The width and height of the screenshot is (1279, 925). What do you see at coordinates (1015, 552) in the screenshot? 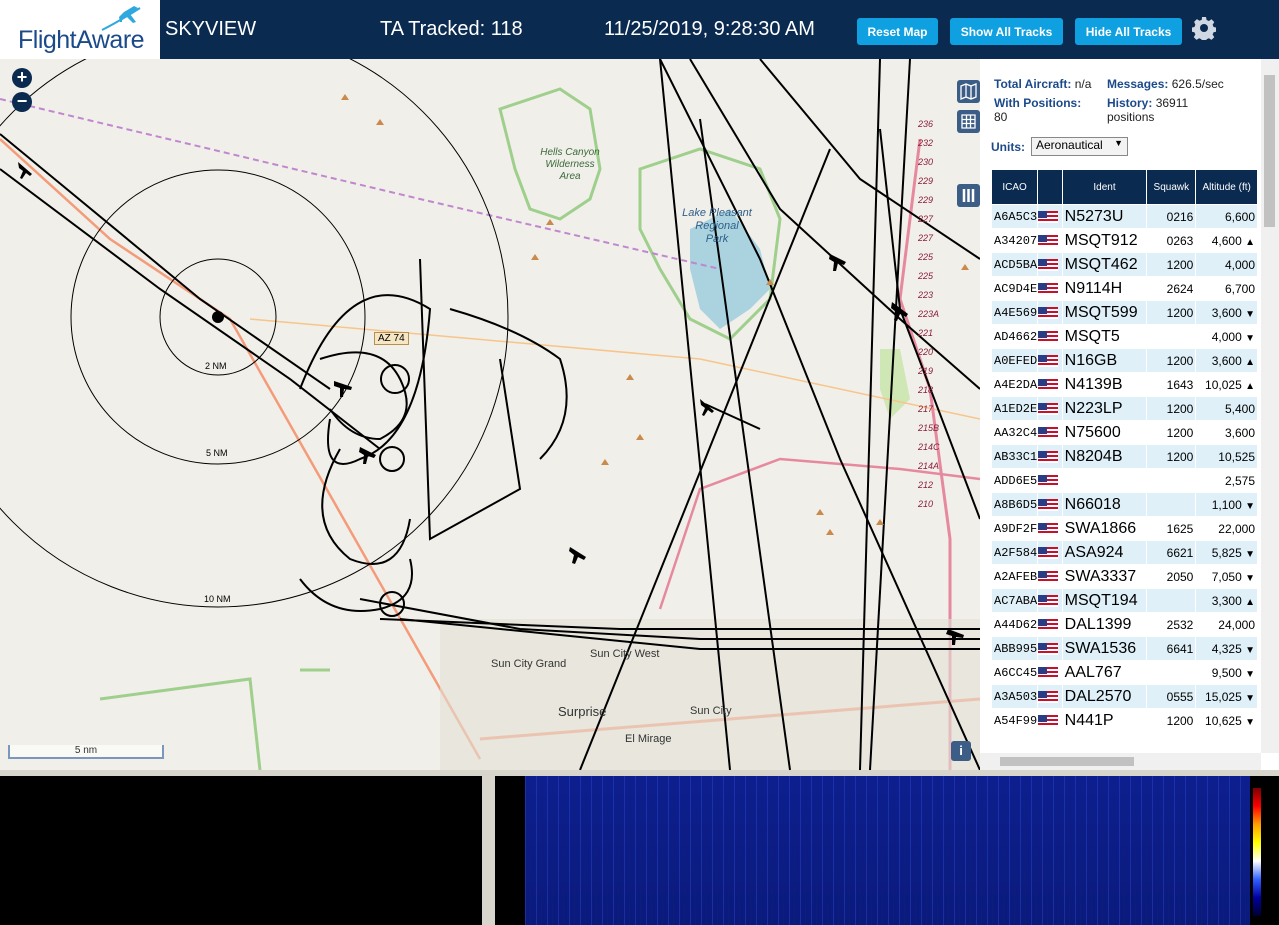
I see `icao-cell: A2F584` at bounding box center [1015, 552].